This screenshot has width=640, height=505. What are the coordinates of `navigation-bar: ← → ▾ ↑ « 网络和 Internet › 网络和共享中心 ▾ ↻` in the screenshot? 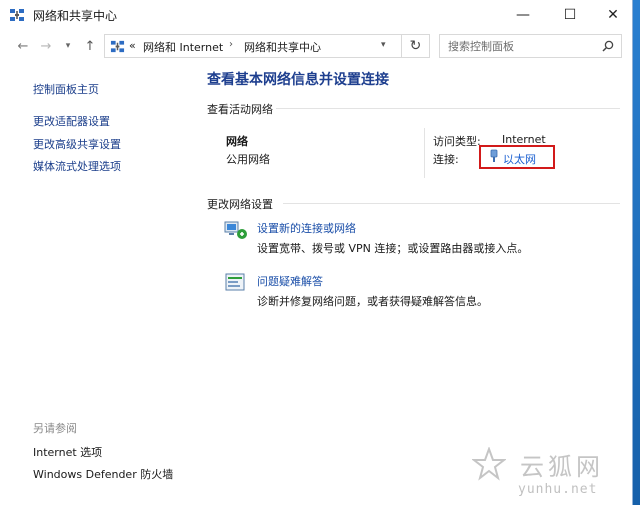 It's located at (316, 46).